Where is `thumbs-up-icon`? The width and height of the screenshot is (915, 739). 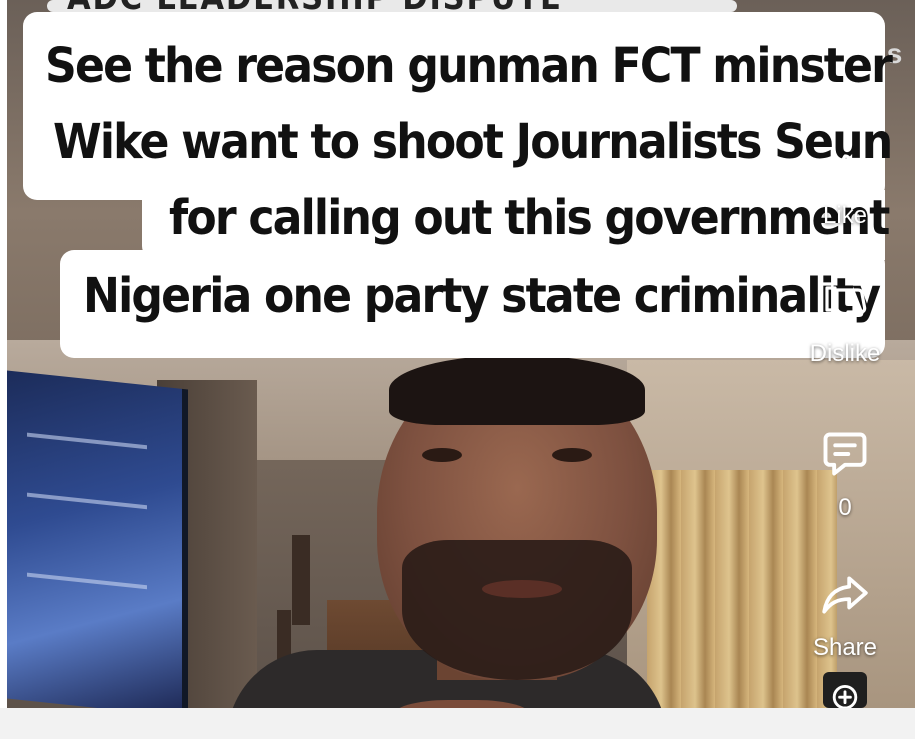
thumbs-up-icon is located at coordinates (846, 174).